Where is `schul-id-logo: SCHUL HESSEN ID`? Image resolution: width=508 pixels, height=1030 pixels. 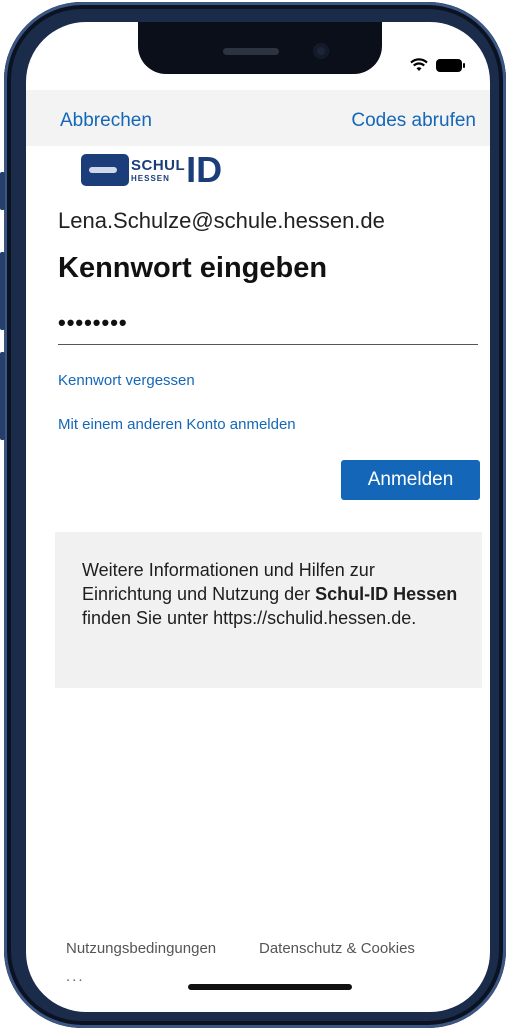
schul-id-logo: SCHUL HESSEN ID is located at coordinates (151, 170).